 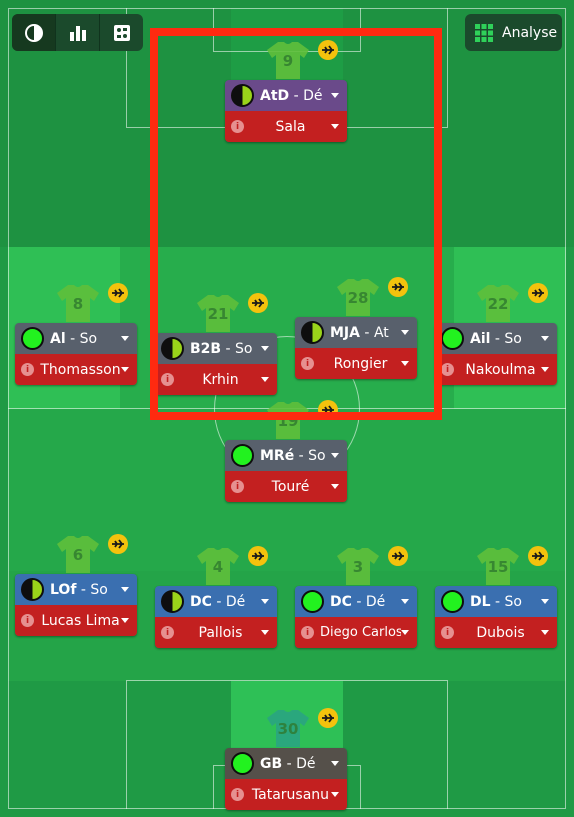 I want to click on role-dropdown: DL - So, so click(x=496, y=601).